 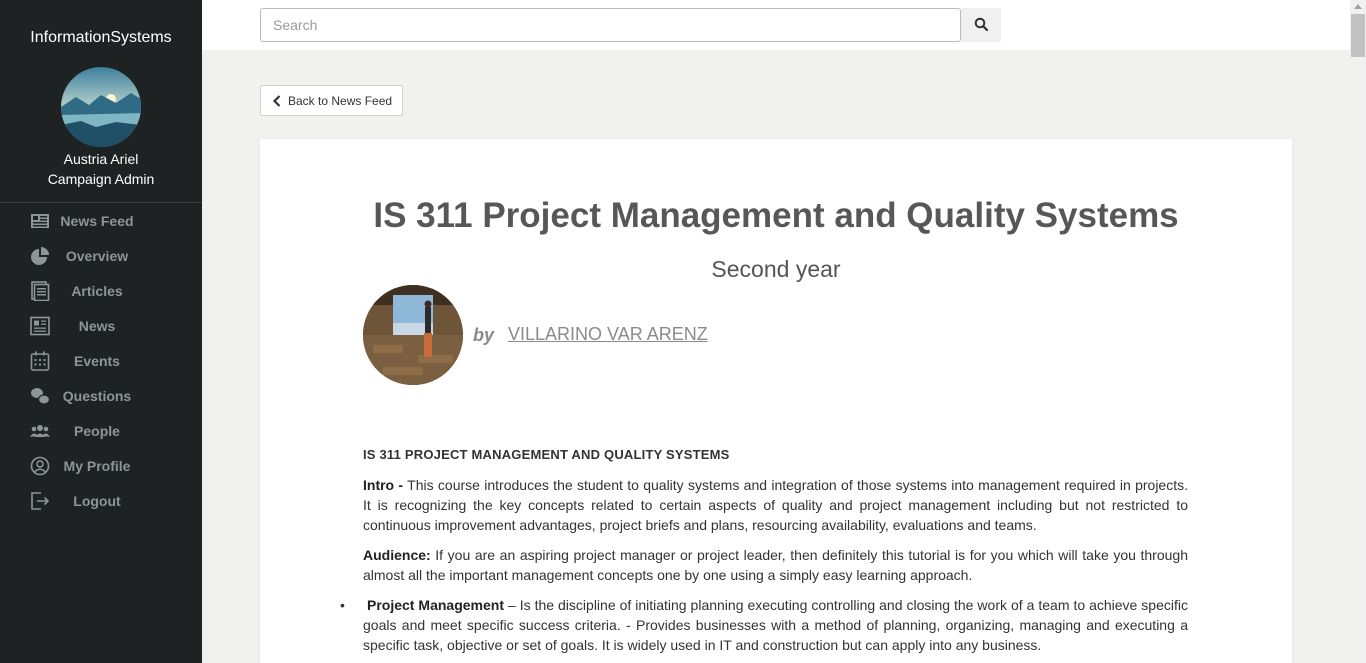 What do you see at coordinates (397, 555) in the screenshot?
I see `audience-label: Audience:` at bounding box center [397, 555].